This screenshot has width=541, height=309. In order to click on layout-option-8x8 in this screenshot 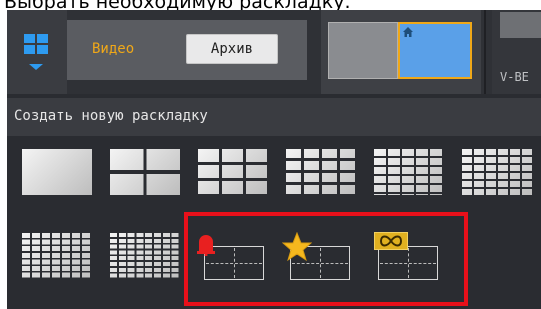, I will do `click(145, 256)`.